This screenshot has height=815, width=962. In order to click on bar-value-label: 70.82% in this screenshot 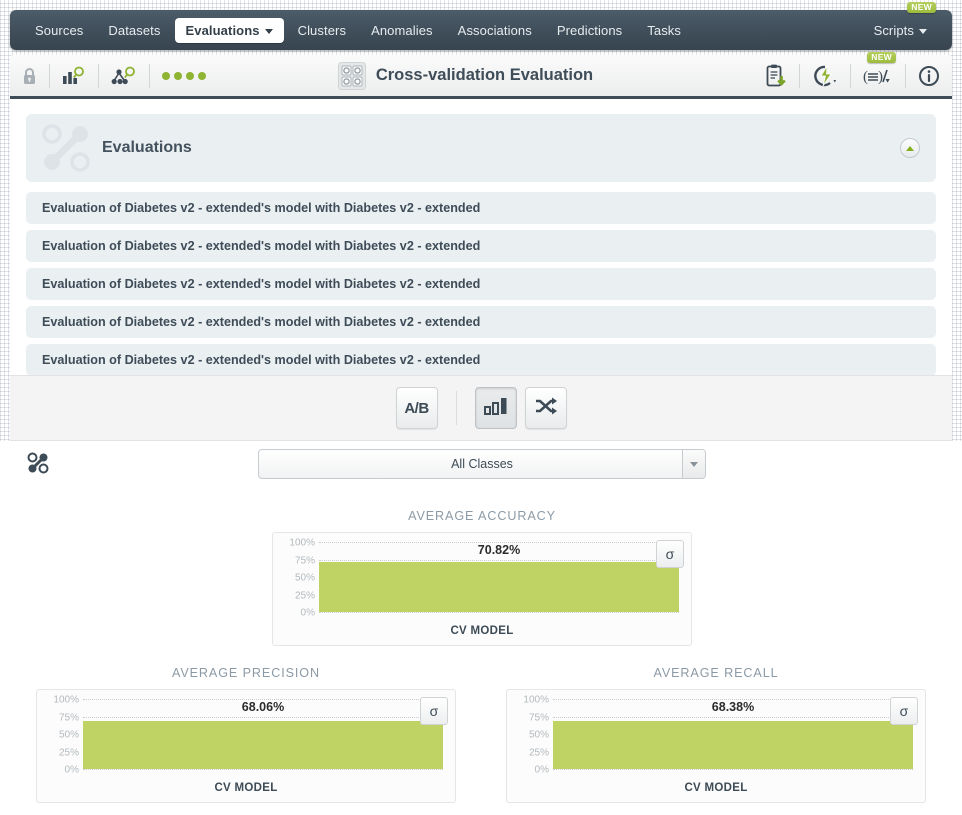, I will do `click(499, 550)`.